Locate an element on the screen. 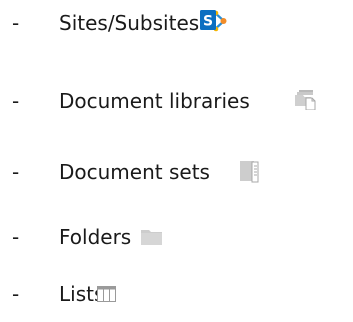  list-item: - Sites/Subsites S is located at coordinates (176, 23).